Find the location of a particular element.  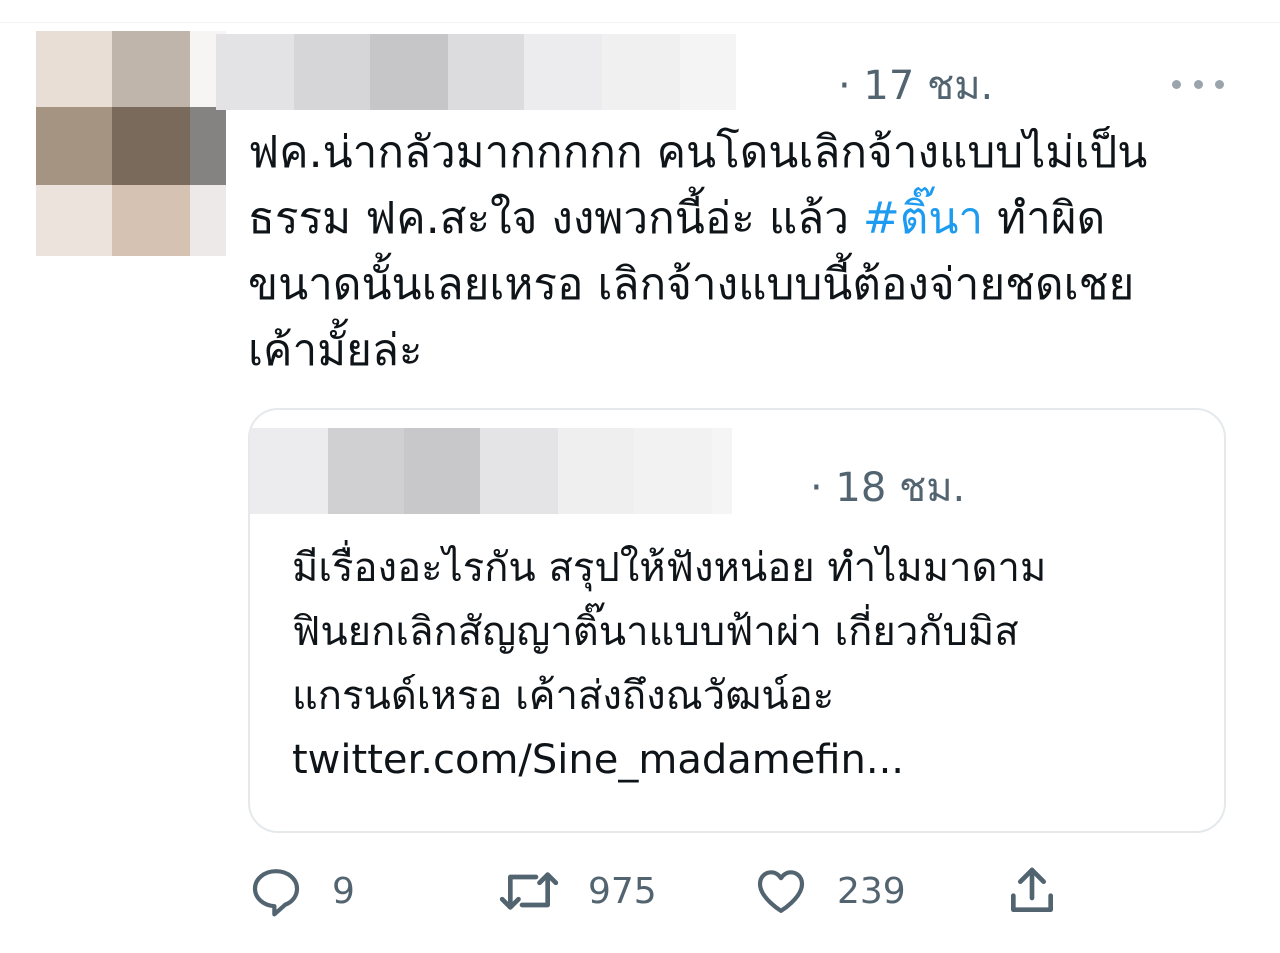

reply-count: 9 is located at coordinates (343, 891).